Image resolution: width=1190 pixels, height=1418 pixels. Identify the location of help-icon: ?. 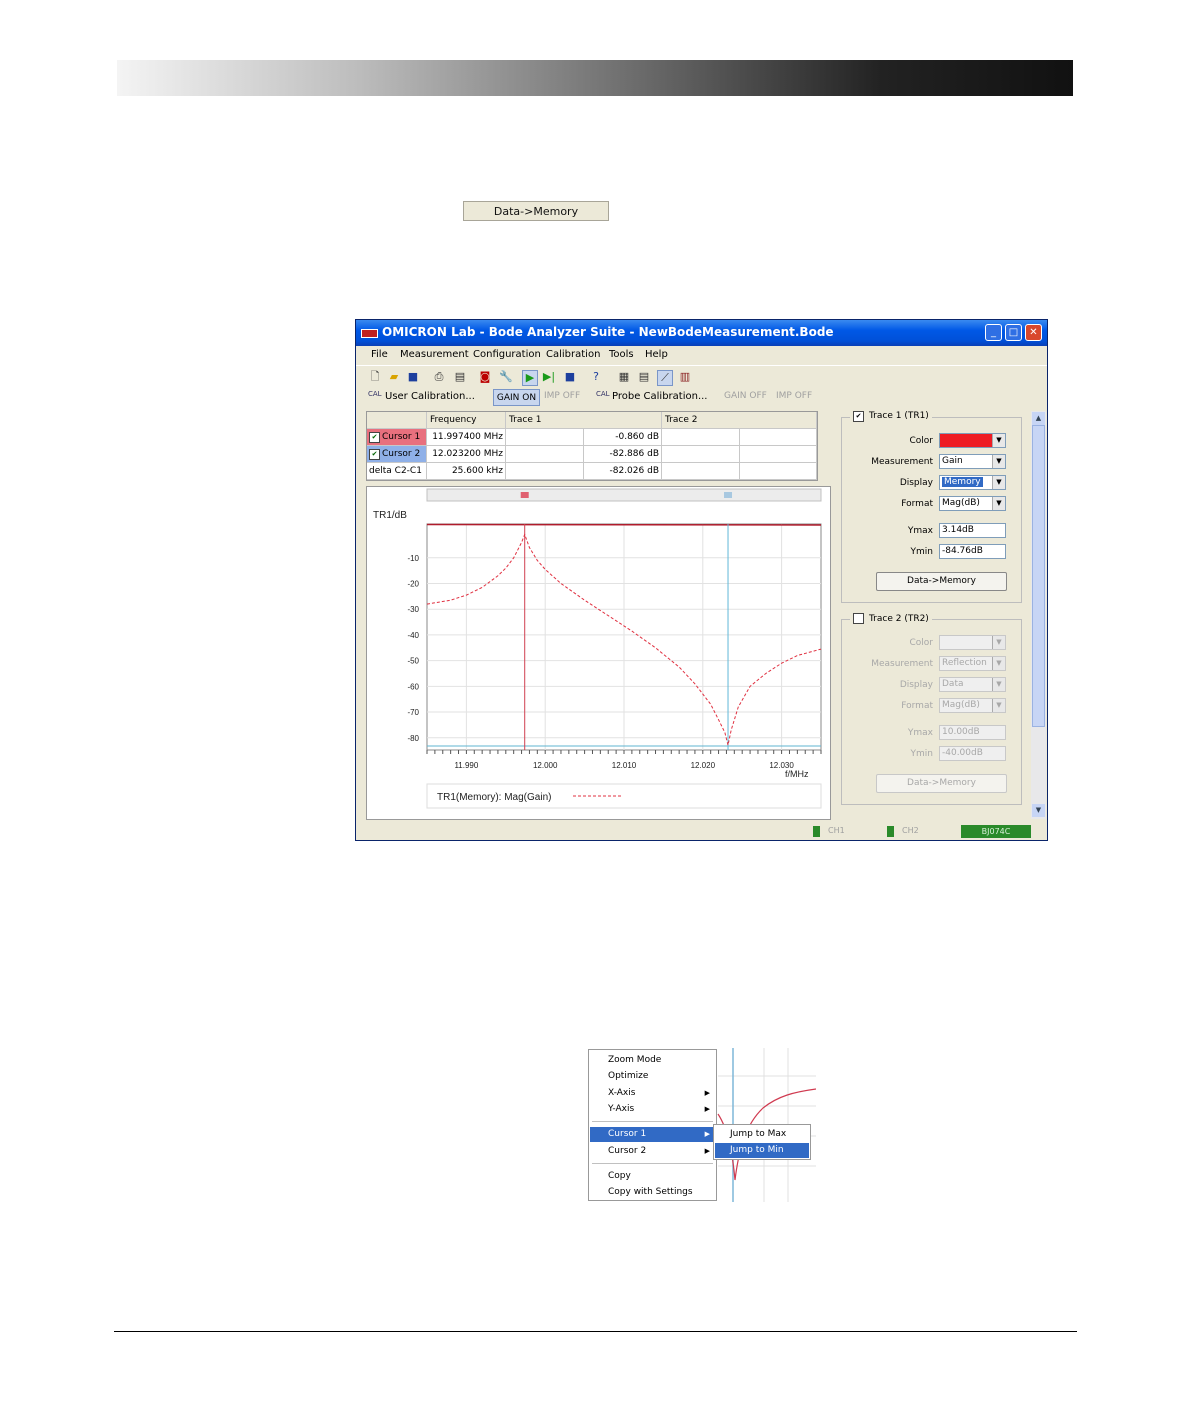
(596, 377).